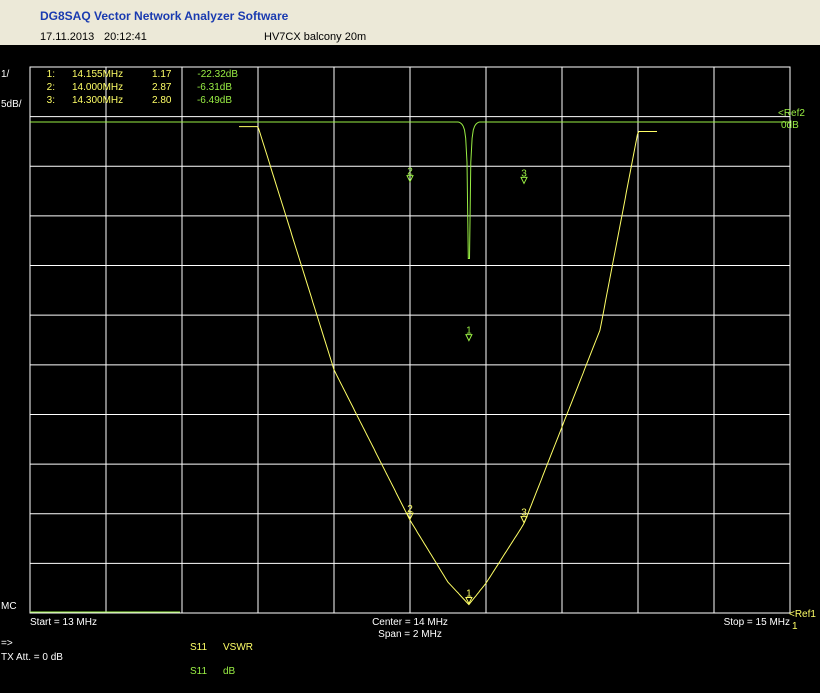  What do you see at coordinates (97, 87) in the screenshot?
I see `marker-2-freq: 14.000MHz` at bounding box center [97, 87].